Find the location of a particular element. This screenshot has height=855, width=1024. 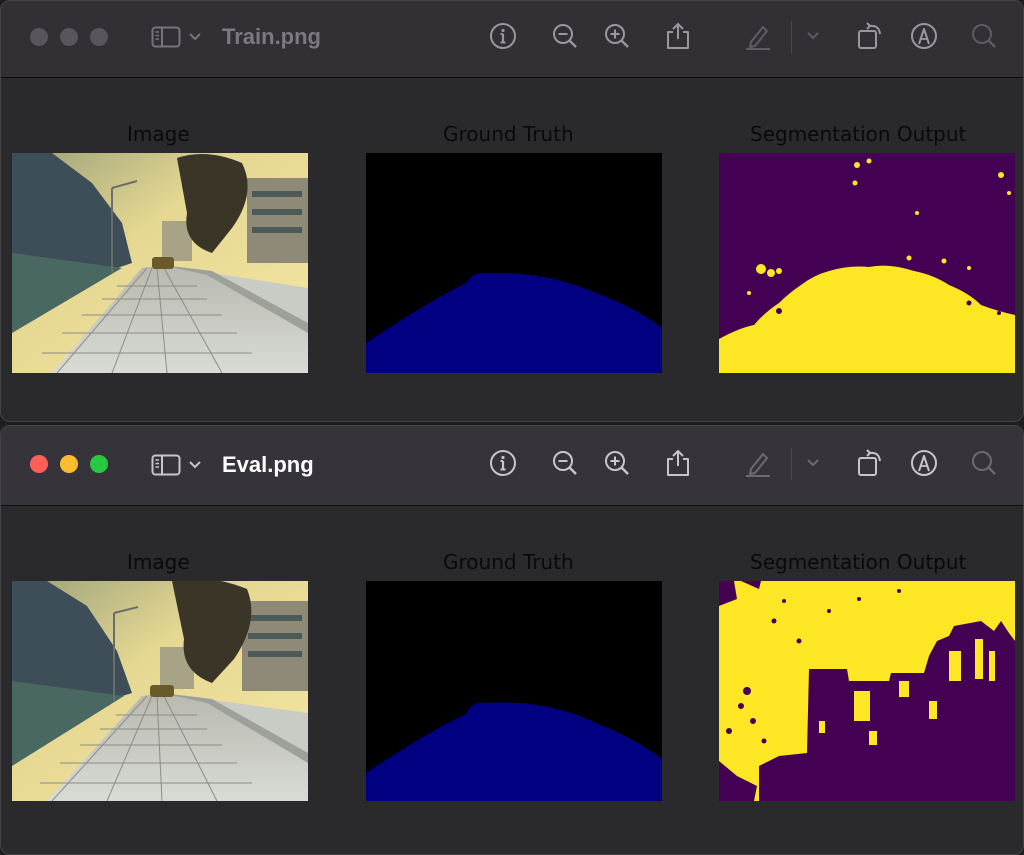

window-title: Train.png is located at coordinates (271, 36).